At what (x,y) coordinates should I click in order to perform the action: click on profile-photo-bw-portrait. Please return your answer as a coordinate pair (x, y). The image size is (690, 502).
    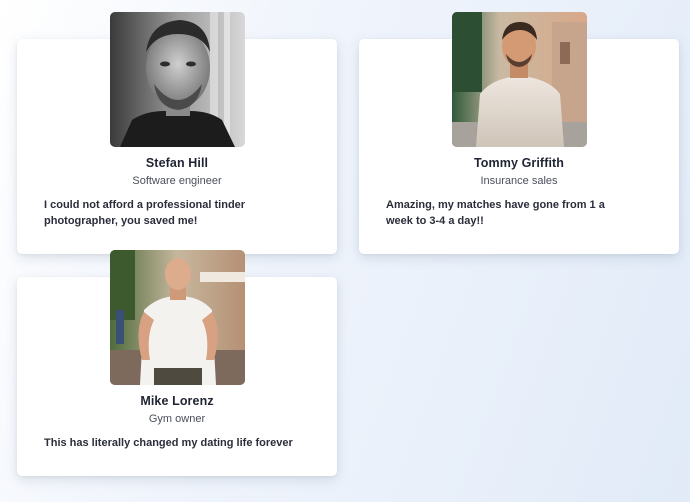
    Looking at the image, I should click on (177, 79).